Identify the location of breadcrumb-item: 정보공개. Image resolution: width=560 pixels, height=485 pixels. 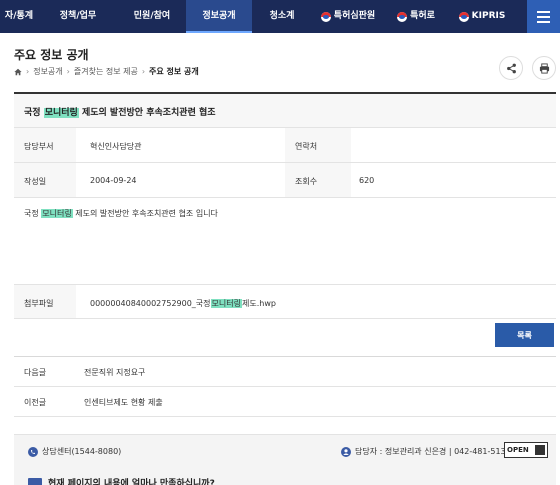
(47, 71).